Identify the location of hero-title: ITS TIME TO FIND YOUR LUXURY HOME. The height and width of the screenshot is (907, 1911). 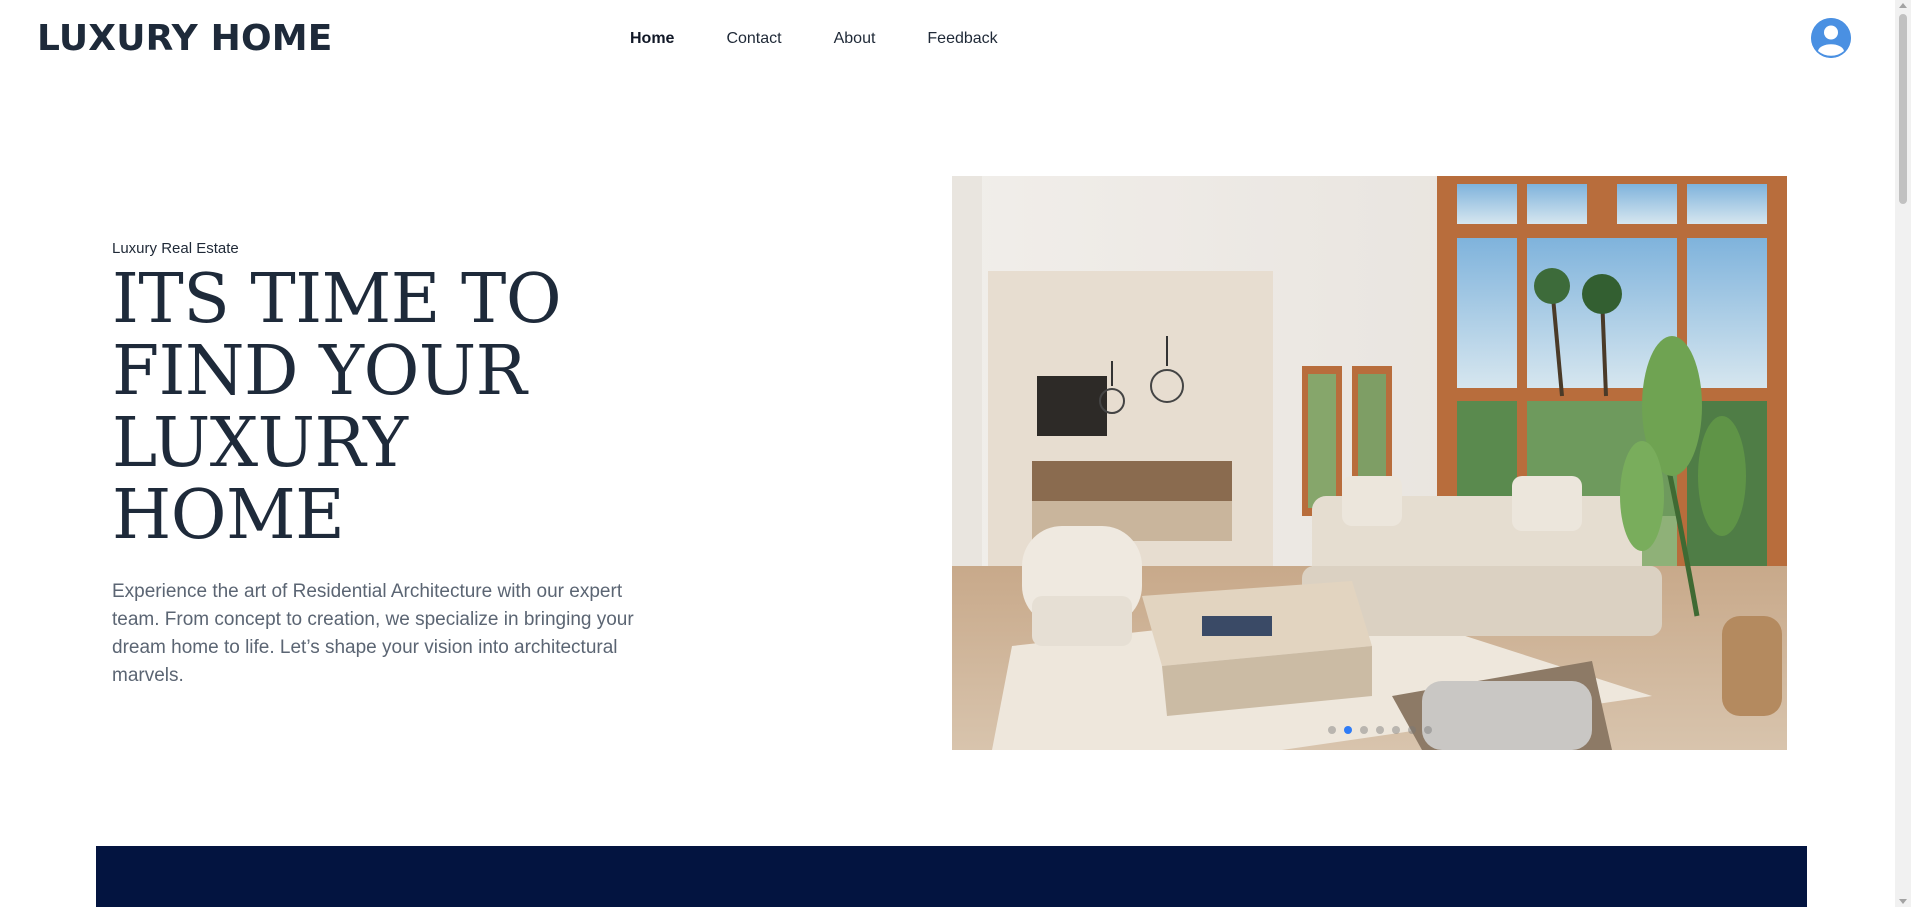
(372, 408).